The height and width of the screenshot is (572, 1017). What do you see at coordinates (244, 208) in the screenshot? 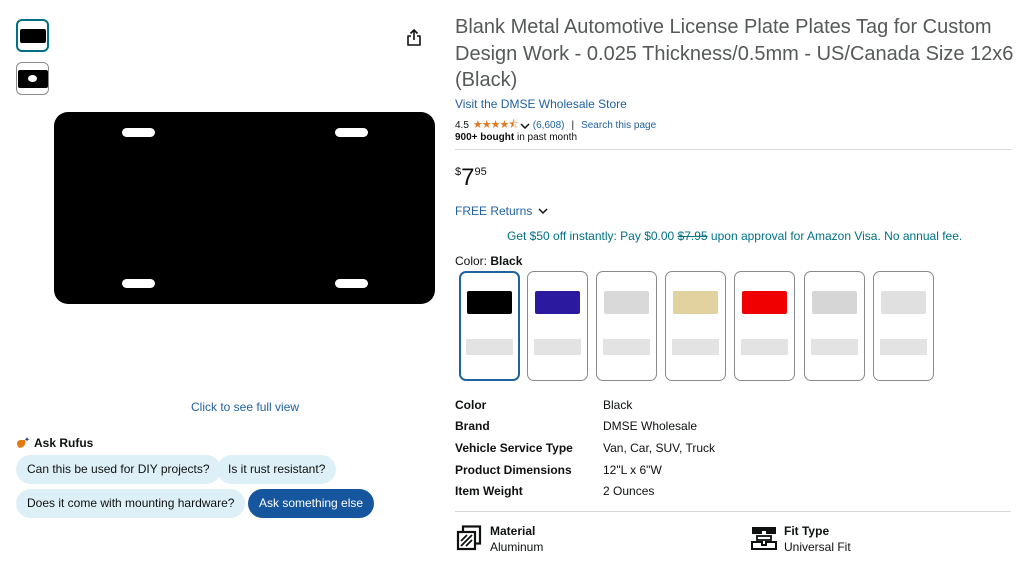
I see `main-product-image` at bounding box center [244, 208].